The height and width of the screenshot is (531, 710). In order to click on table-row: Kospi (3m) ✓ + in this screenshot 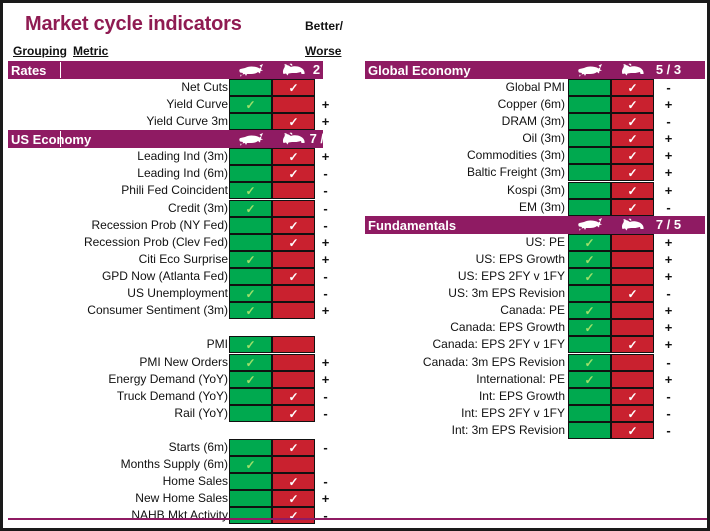, I will do `click(532, 190)`.